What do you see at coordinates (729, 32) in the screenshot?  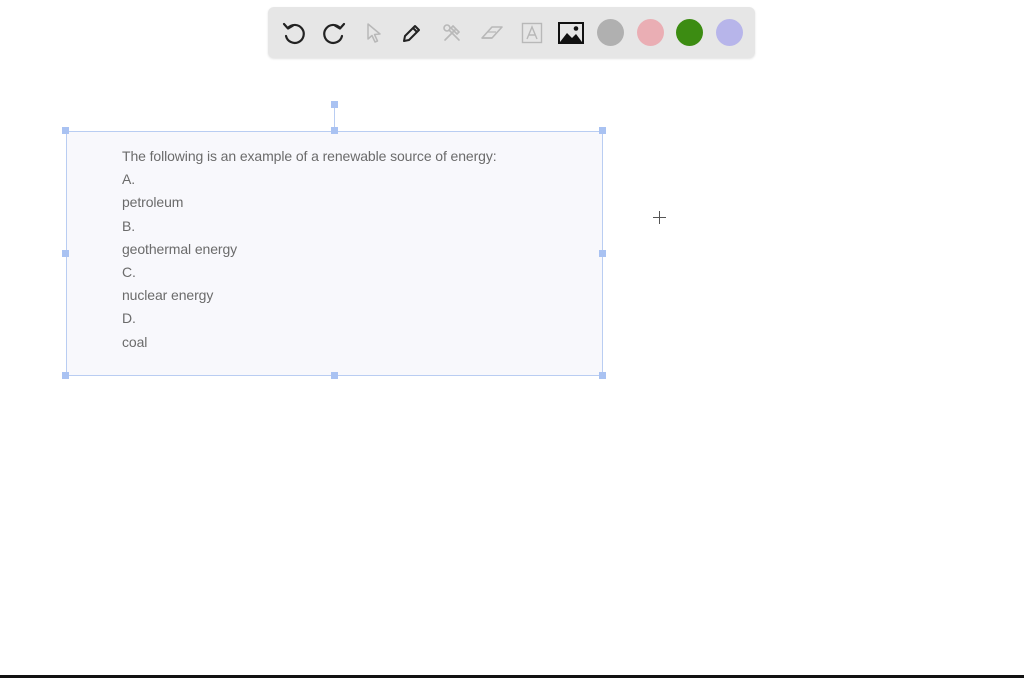 I see `color-swatch-lavender` at bounding box center [729, 32].